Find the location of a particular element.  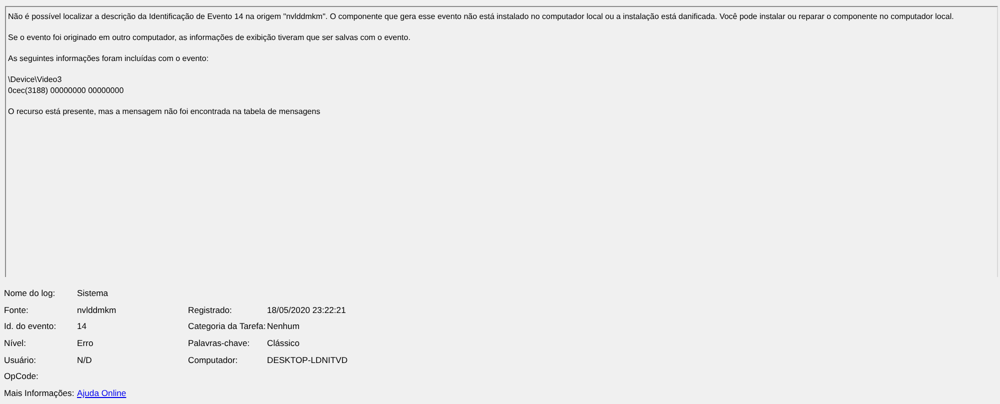

field-value: 18/05/2020 23:22:21 is located at coordinates (306, 309).